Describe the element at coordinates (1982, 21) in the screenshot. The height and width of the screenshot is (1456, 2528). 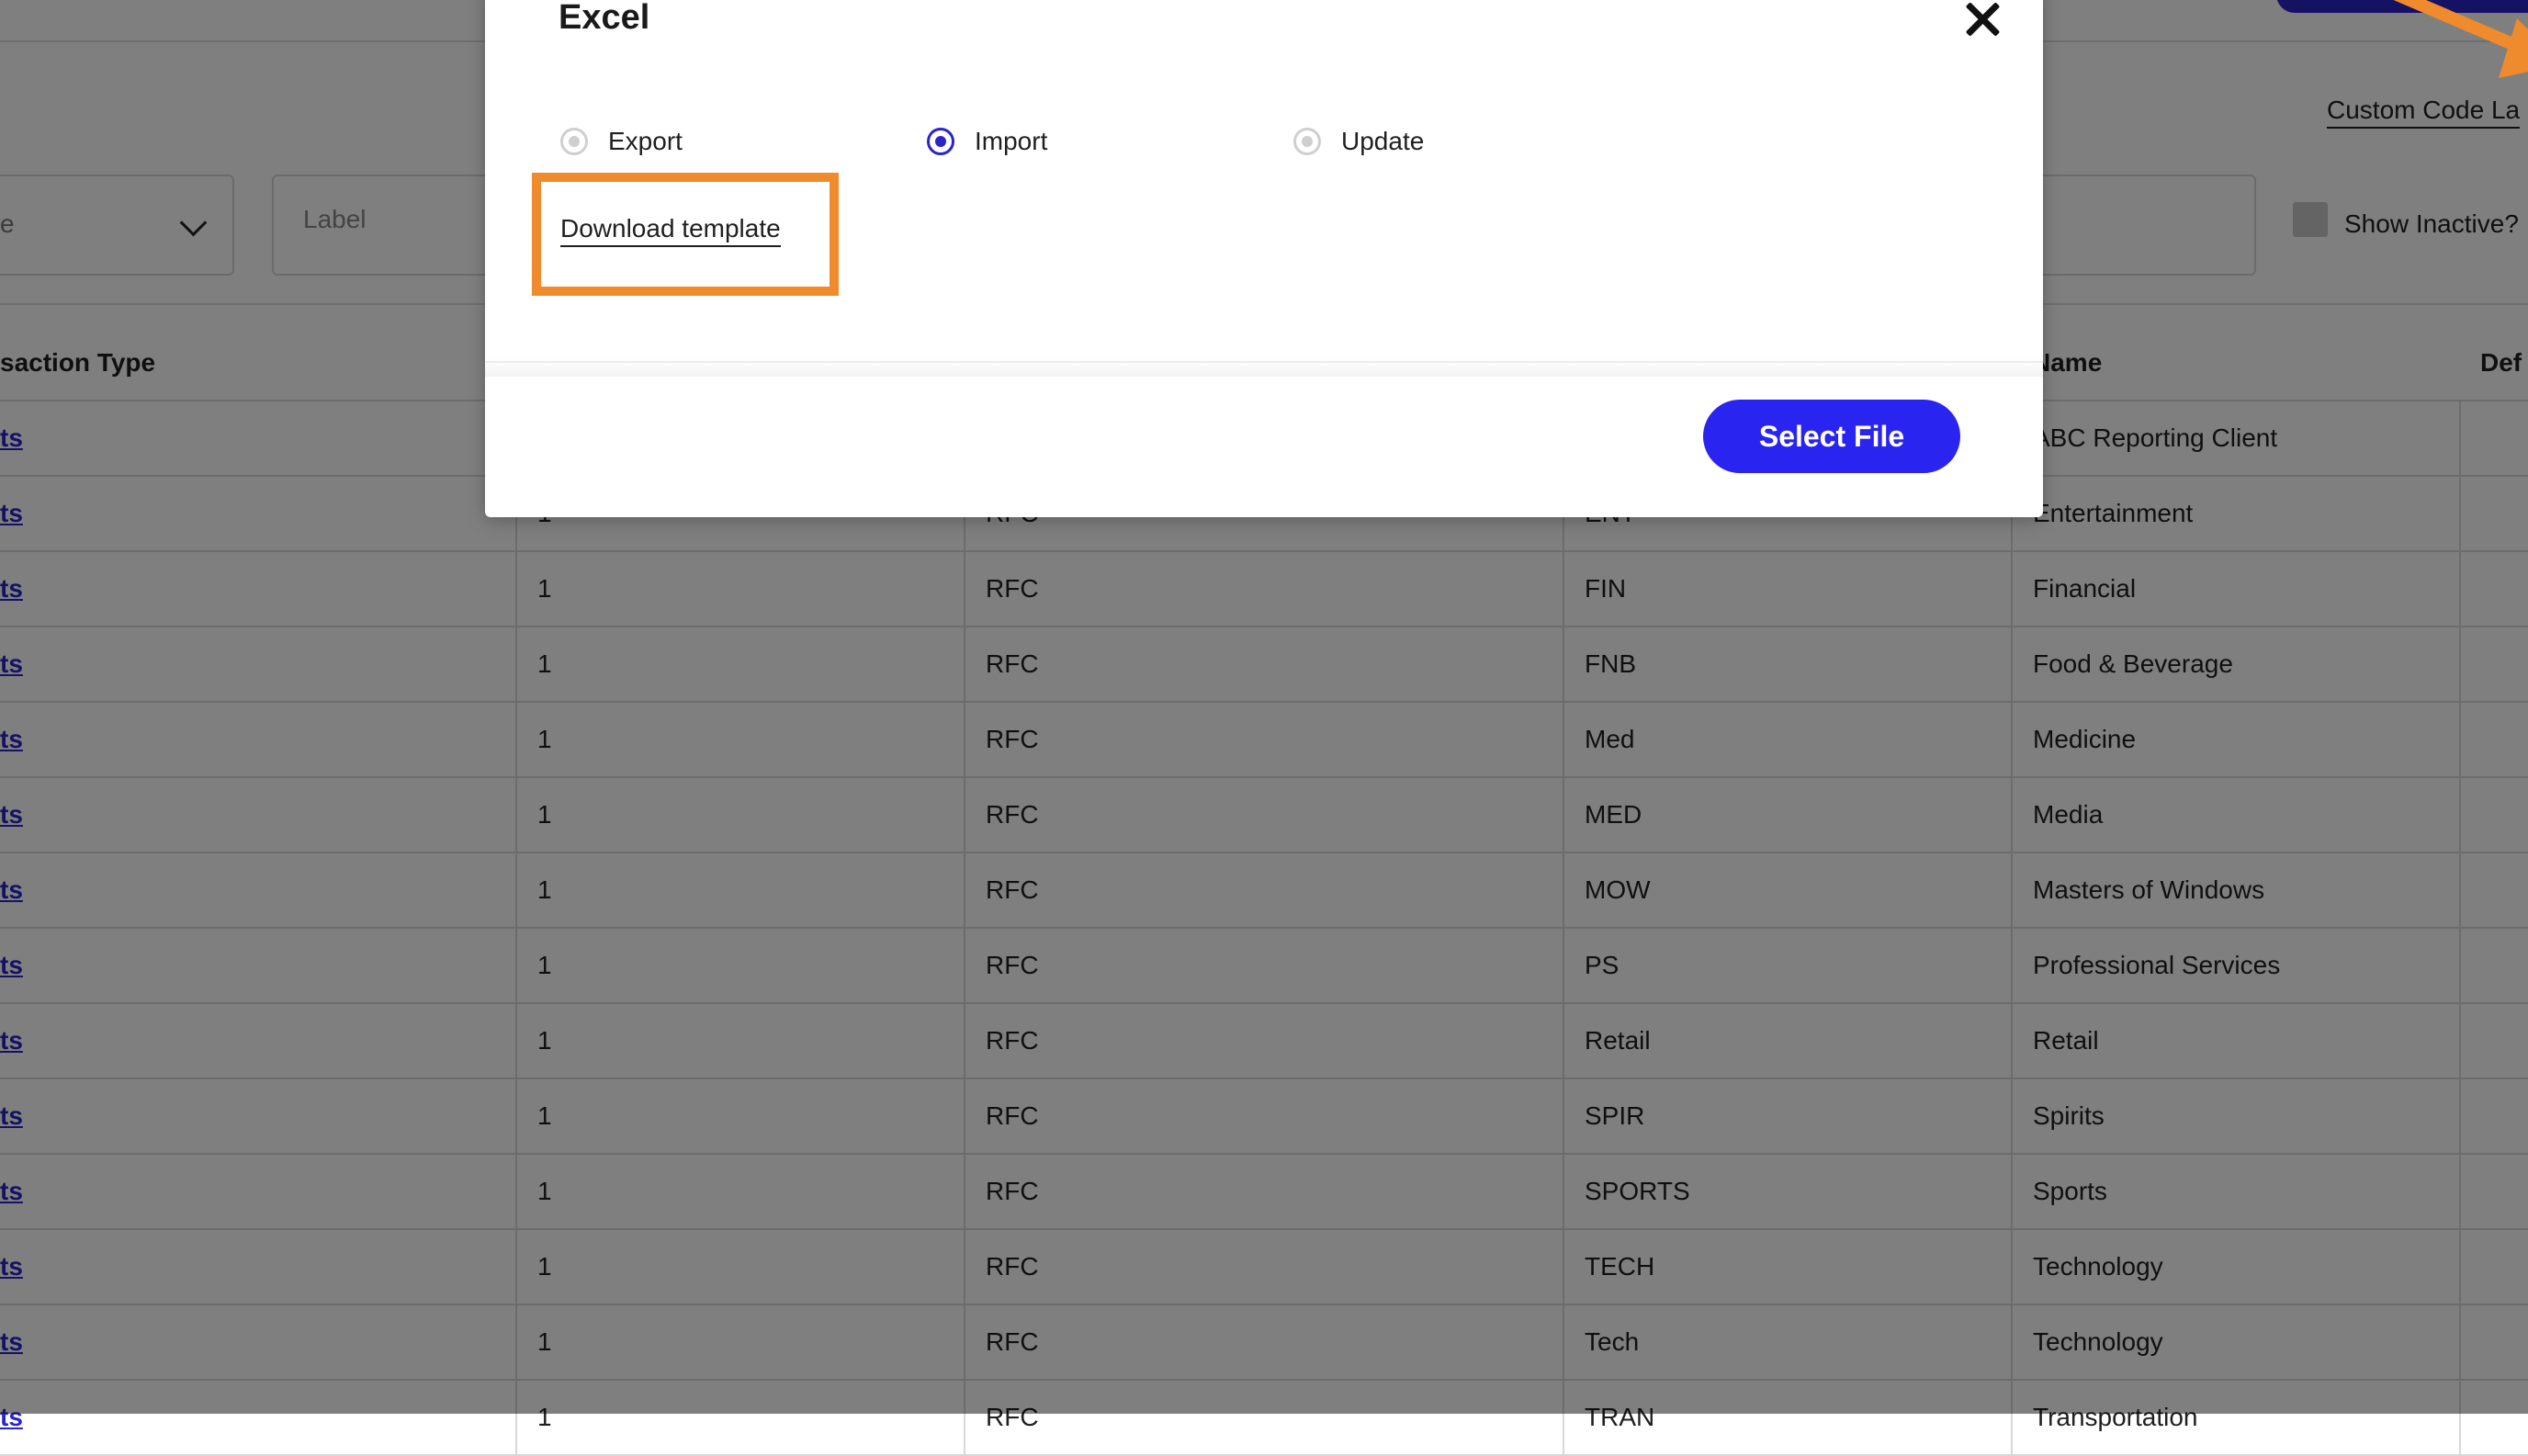
I see `close-icon` at that location.